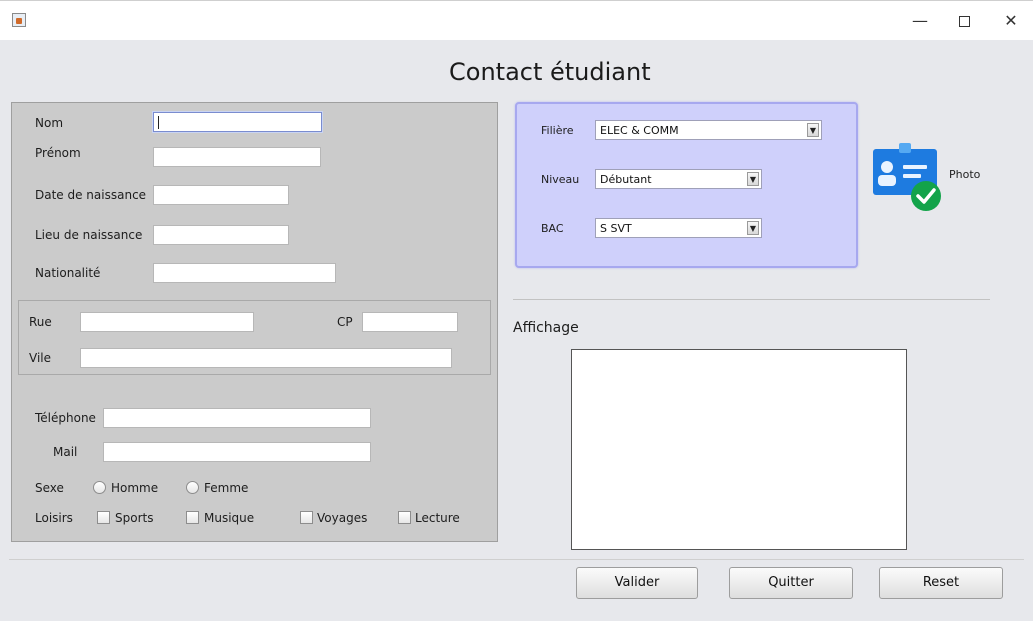  I want to click on sports-checkbox, so click(103, 517).